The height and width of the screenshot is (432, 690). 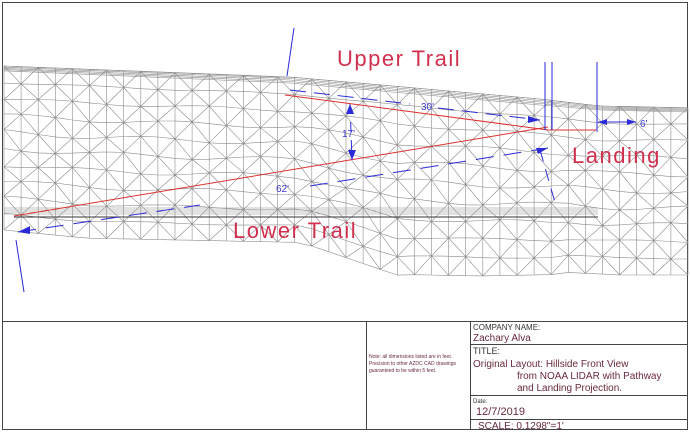 What do you see at coordinates (489, 114) in the screenshot?
I see `dim-30-line-b` at bounding box center [489, 114].